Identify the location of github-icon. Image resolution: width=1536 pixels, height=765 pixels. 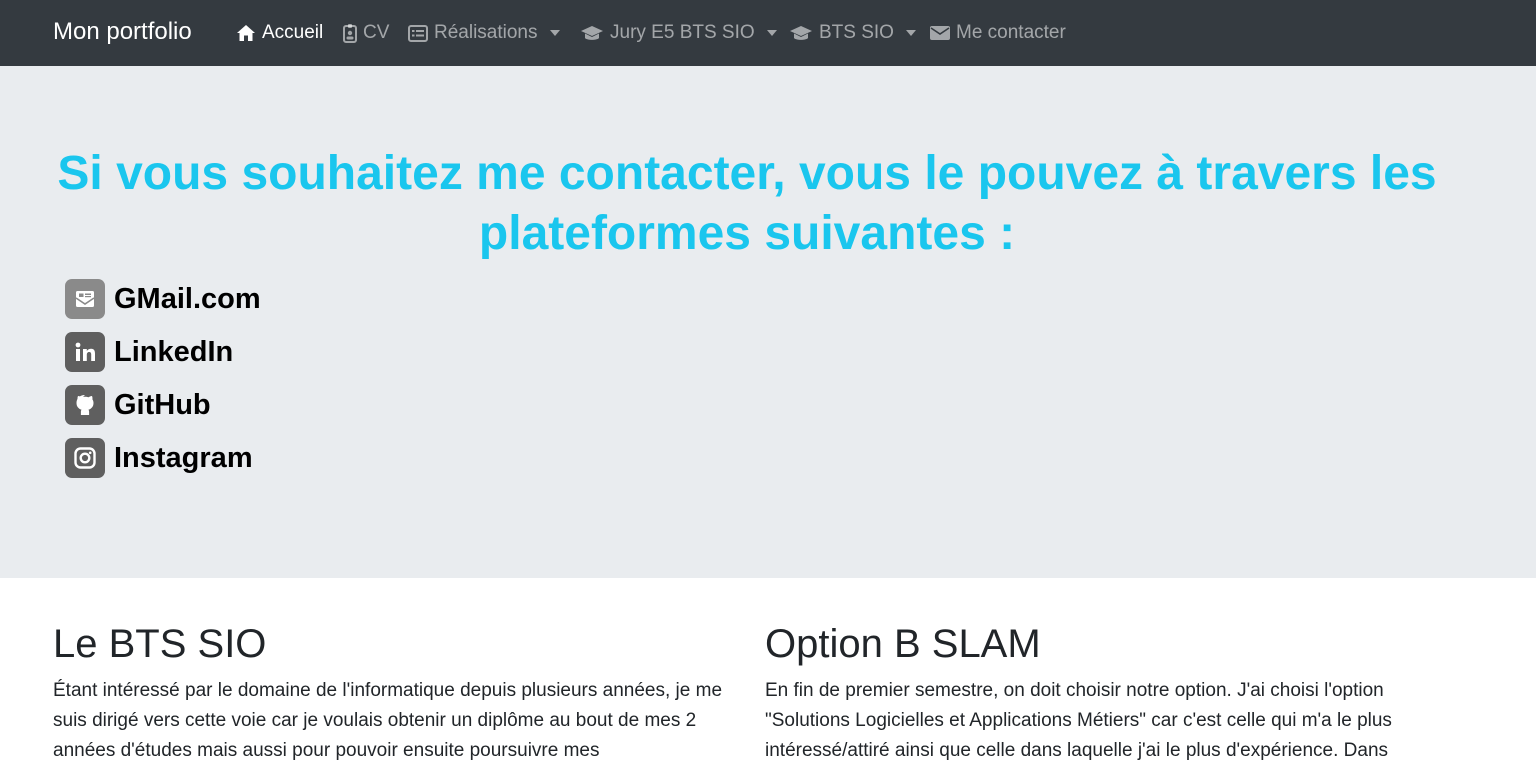
(85, 405).